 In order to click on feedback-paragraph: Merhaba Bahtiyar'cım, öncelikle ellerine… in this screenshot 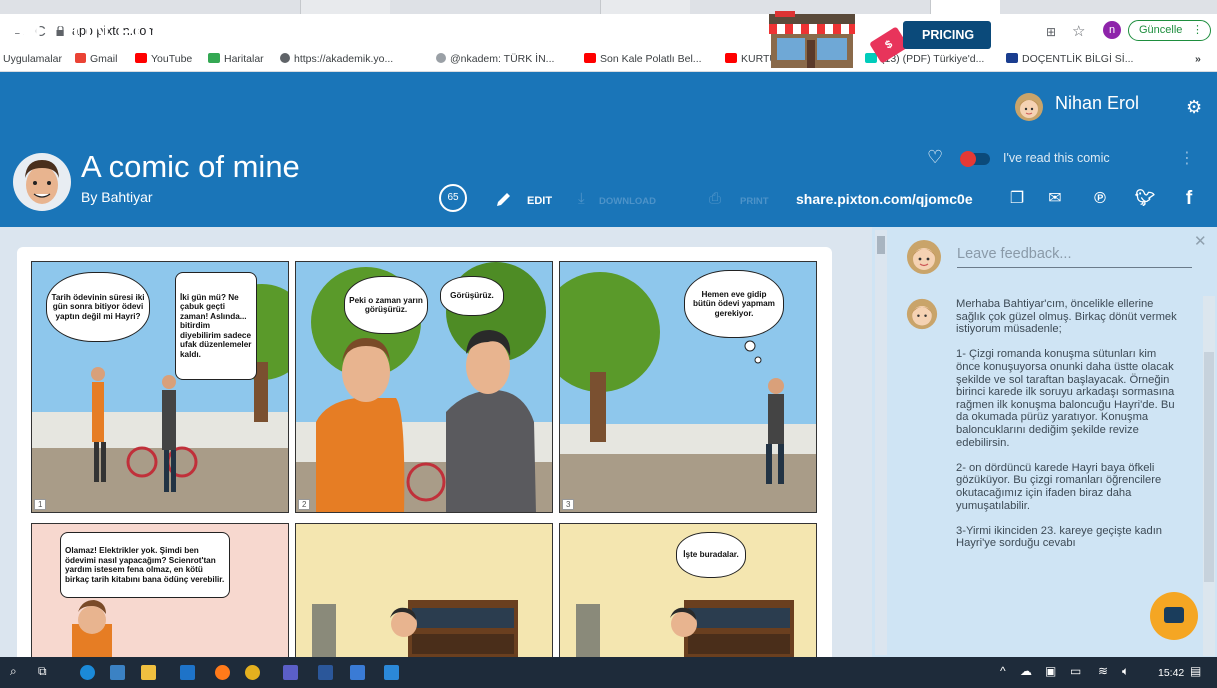, I will do `click(1066, 317)`.